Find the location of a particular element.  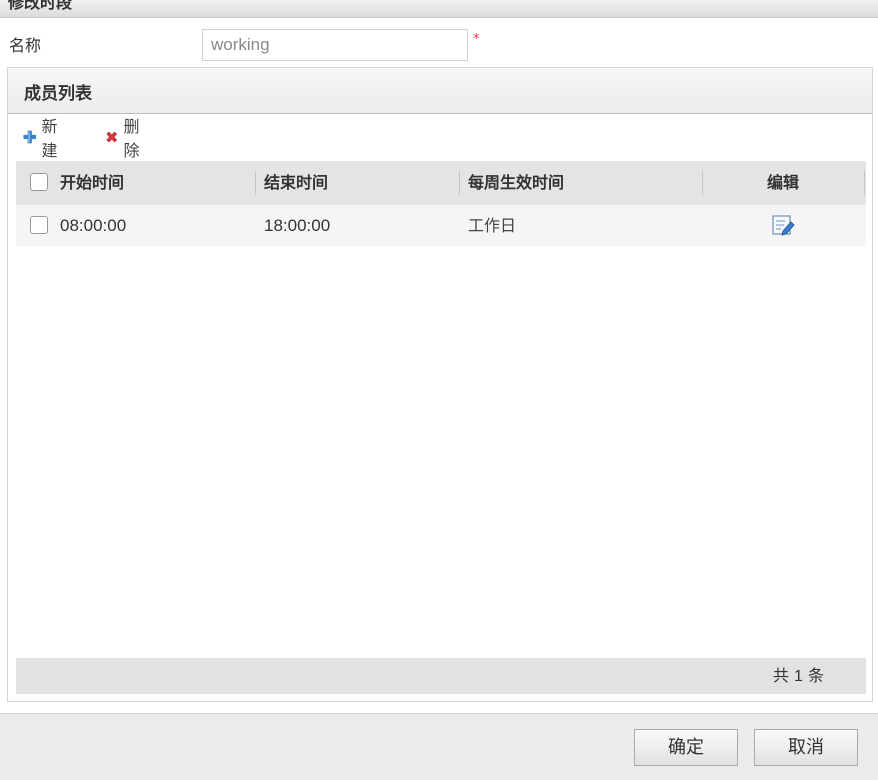

row-checkbox is located at coordinates (39, 225).